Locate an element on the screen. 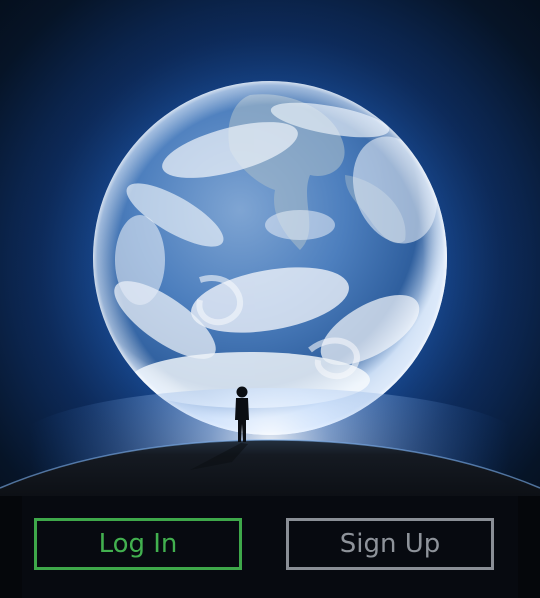  signup-button-label: Sign Up is located at coordinates (390, 544).